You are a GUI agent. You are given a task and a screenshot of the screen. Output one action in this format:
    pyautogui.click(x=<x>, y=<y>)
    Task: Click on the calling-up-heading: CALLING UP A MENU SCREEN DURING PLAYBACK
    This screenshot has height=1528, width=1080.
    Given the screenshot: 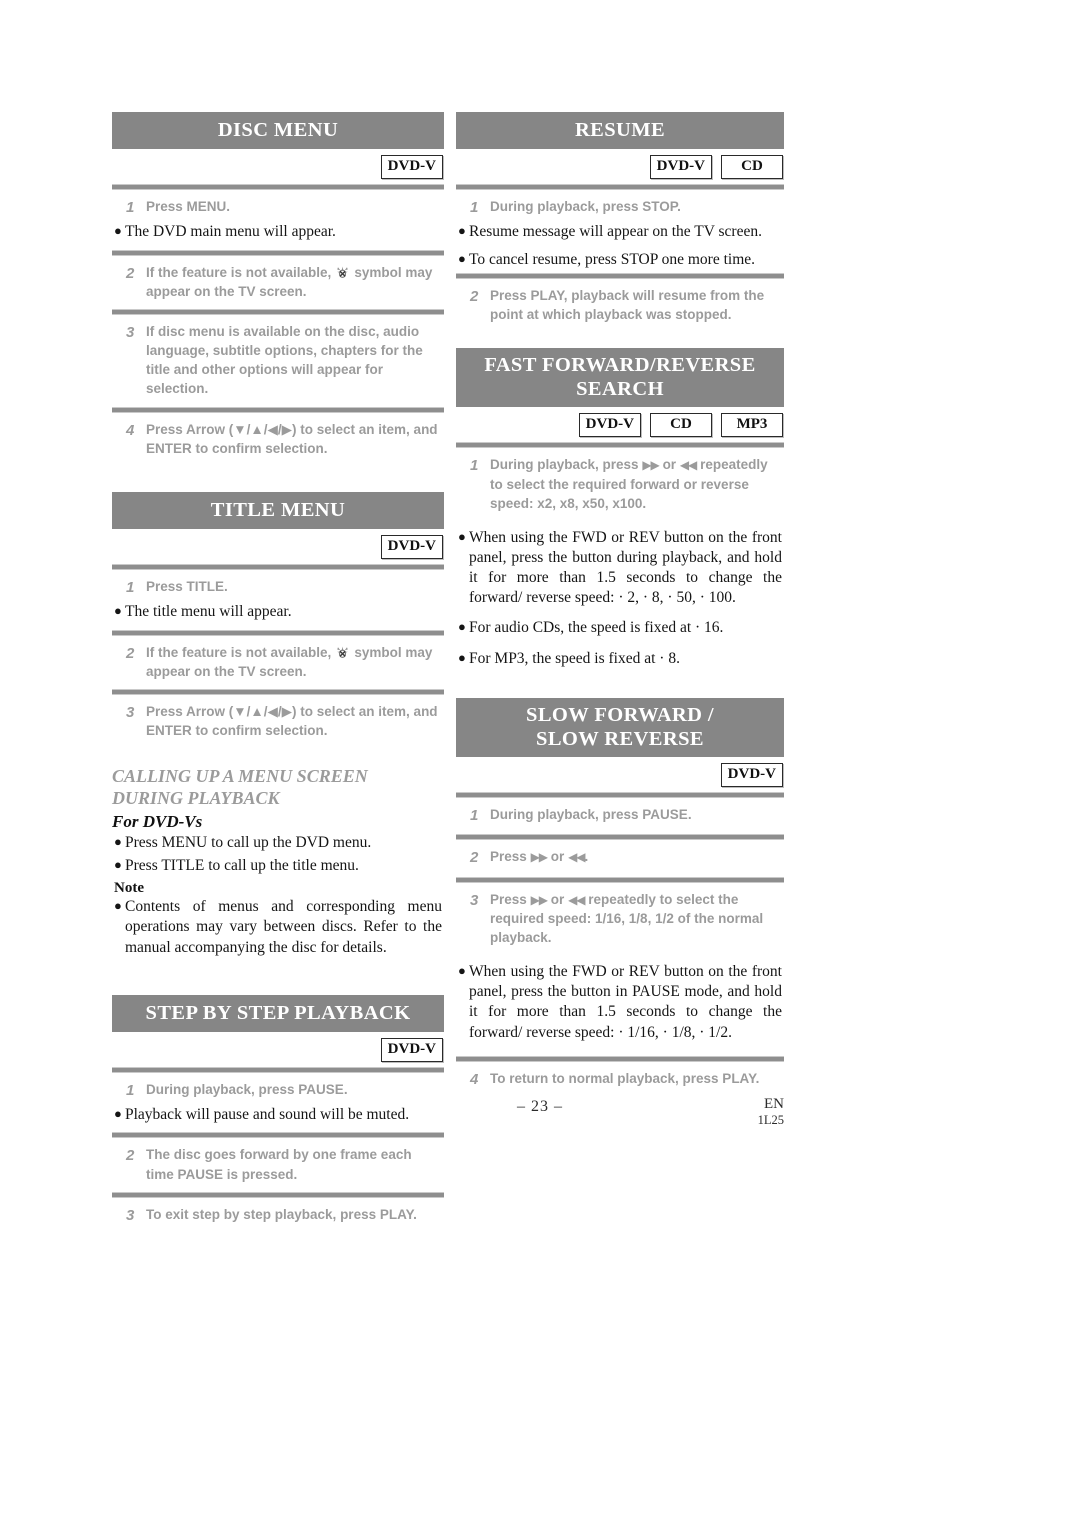 What is the action you would take?
    pyautogui.click(x=278, y=788)
    